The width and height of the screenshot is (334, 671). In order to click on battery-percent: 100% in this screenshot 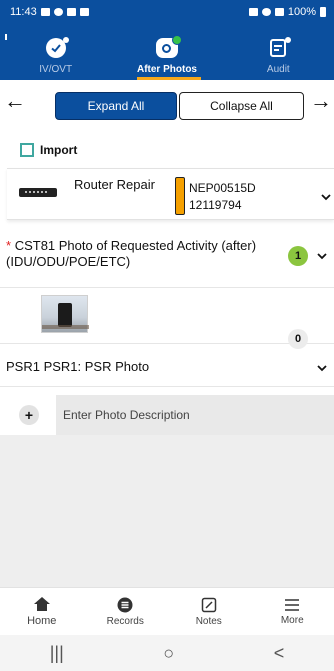, I will do `click(301, 12)`.